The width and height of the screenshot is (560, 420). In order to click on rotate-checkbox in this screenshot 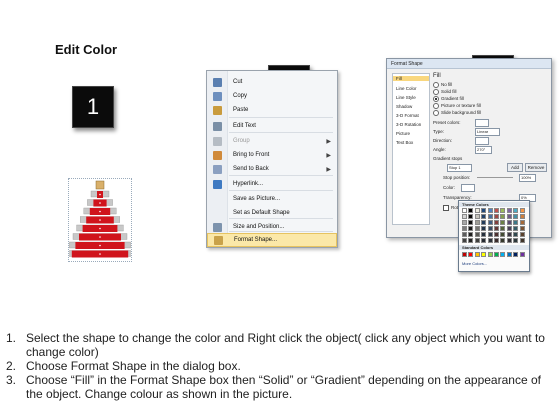, I will do `click(446, 208)`.